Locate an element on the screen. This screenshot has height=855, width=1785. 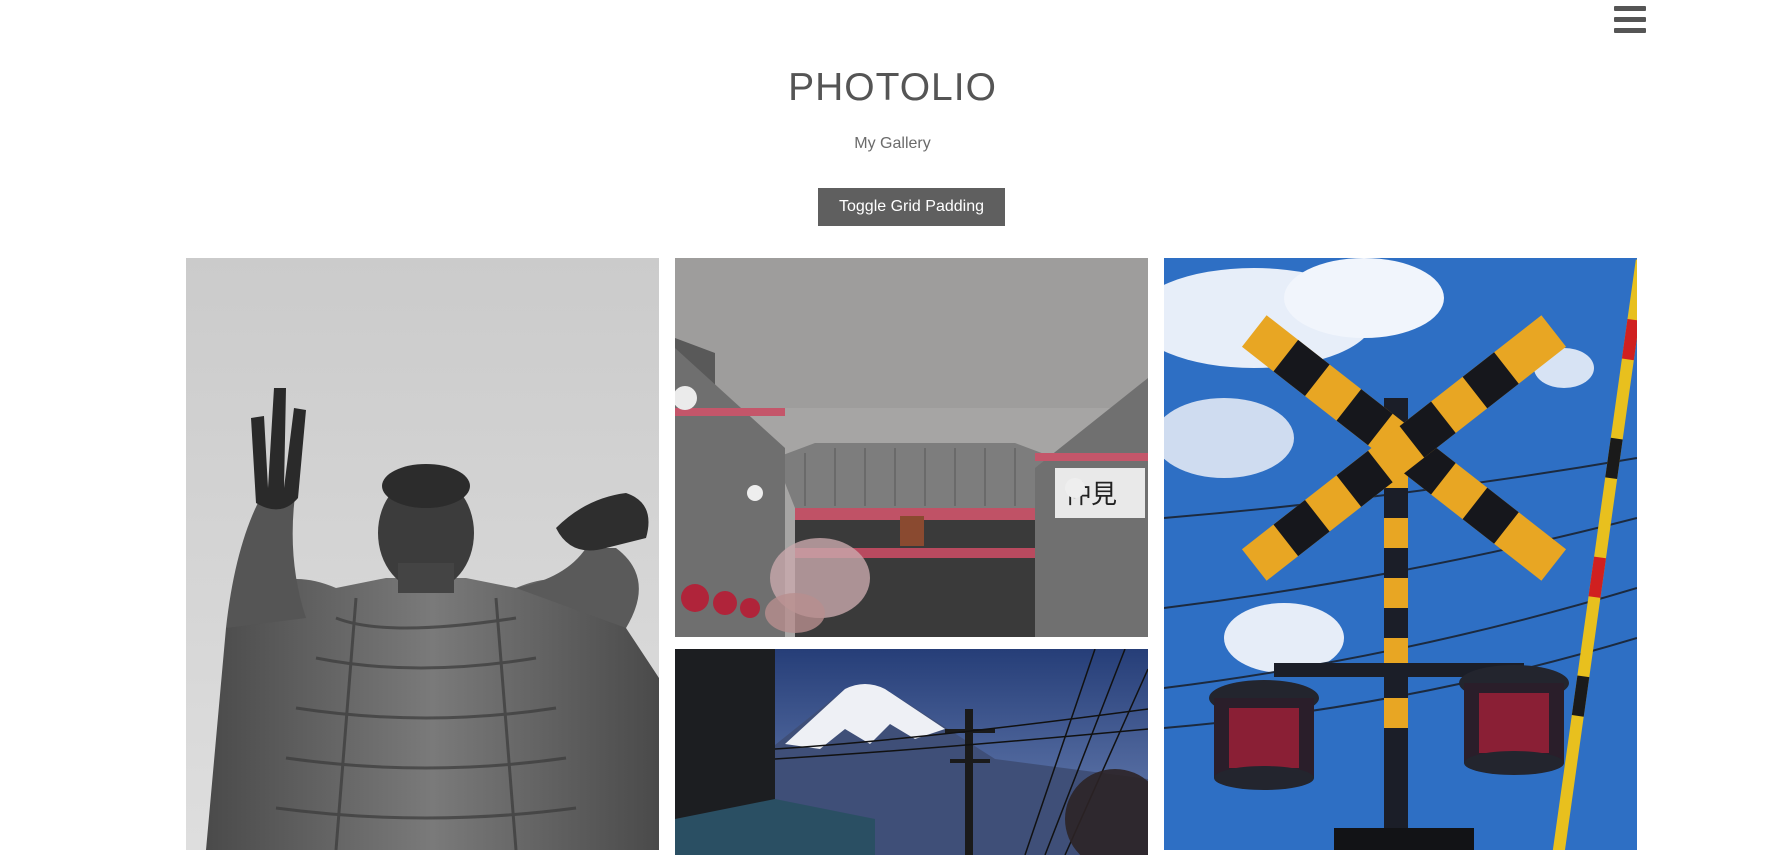
hamburger-menu-icon is located at coordinates (1630, 20).